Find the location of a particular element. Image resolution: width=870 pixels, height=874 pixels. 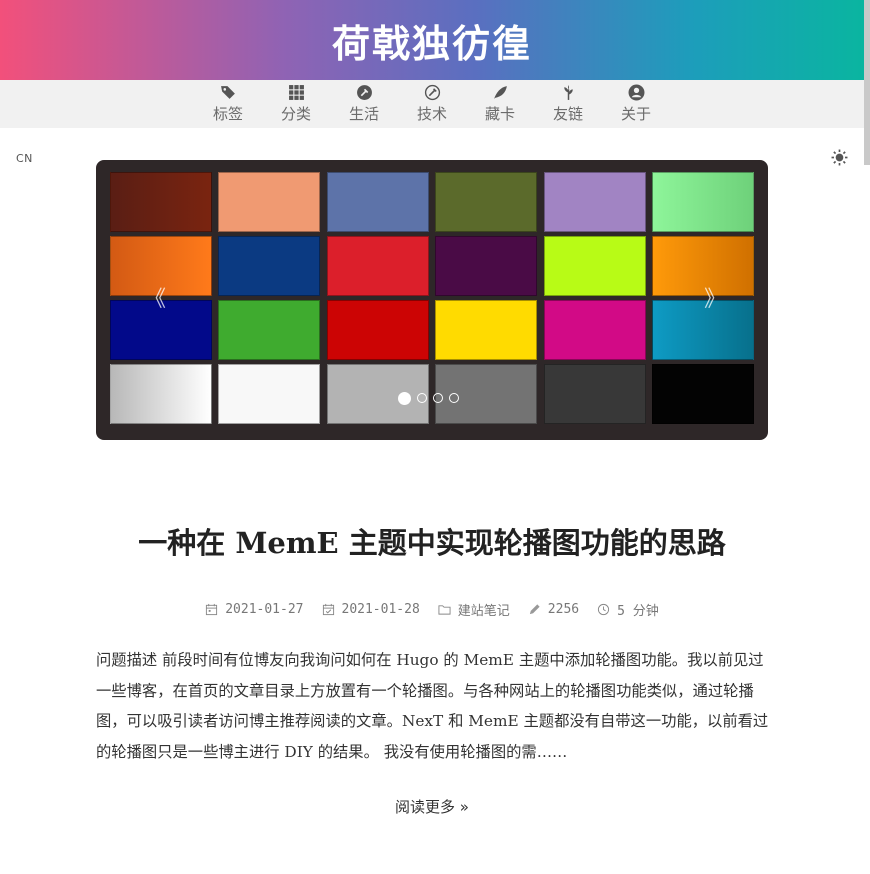

category-link: 建站笔记 is located at coordinates (484, 609).